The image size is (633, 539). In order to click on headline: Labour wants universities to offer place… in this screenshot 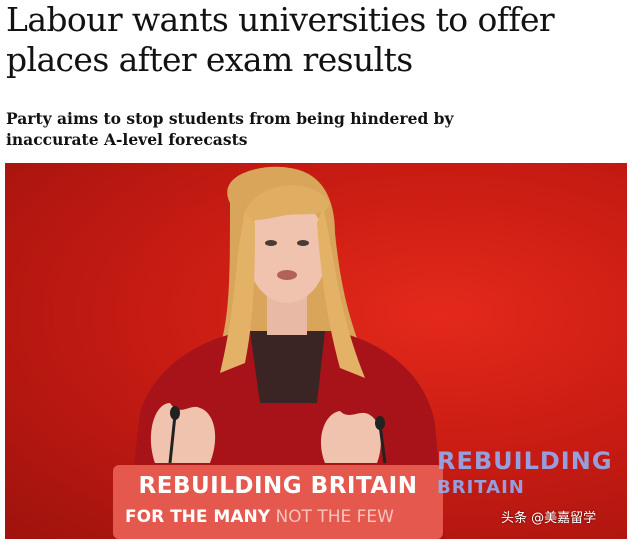, I will do `click(280, 39)`.